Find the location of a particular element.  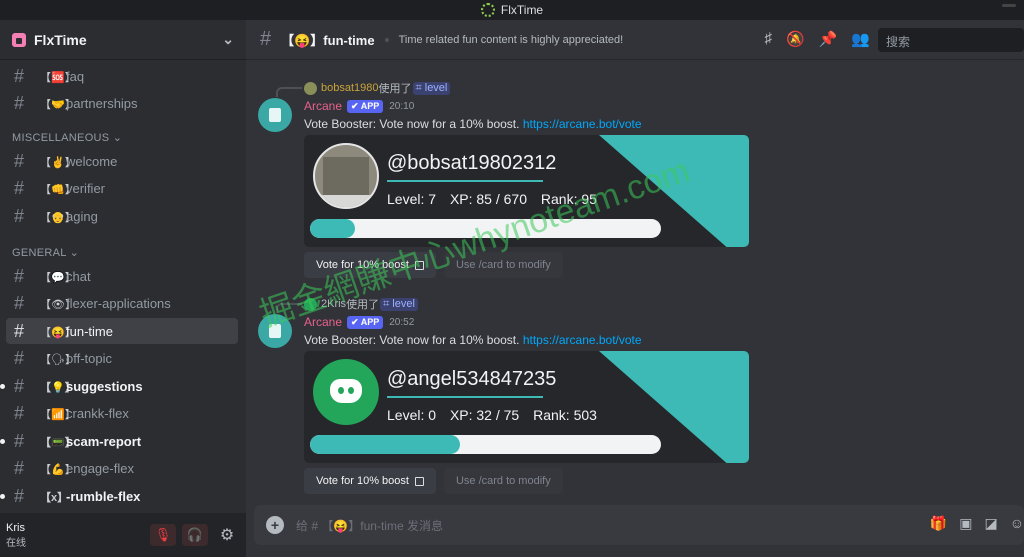

card-stats: Level: 0 XP: 32 / 75 Rank: 503 is located at coordinates (497, 415).